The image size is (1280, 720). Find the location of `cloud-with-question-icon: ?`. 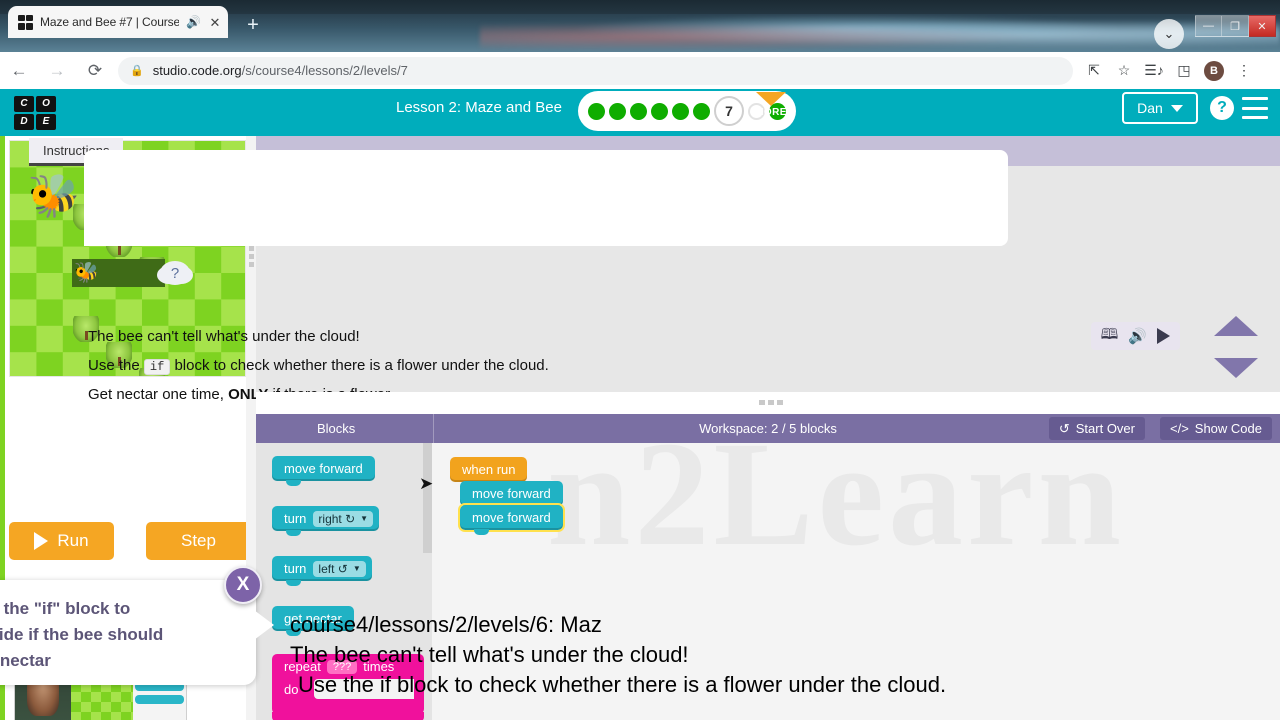

cloud-with-question-icon: ? is located at coordinates (175, 273).